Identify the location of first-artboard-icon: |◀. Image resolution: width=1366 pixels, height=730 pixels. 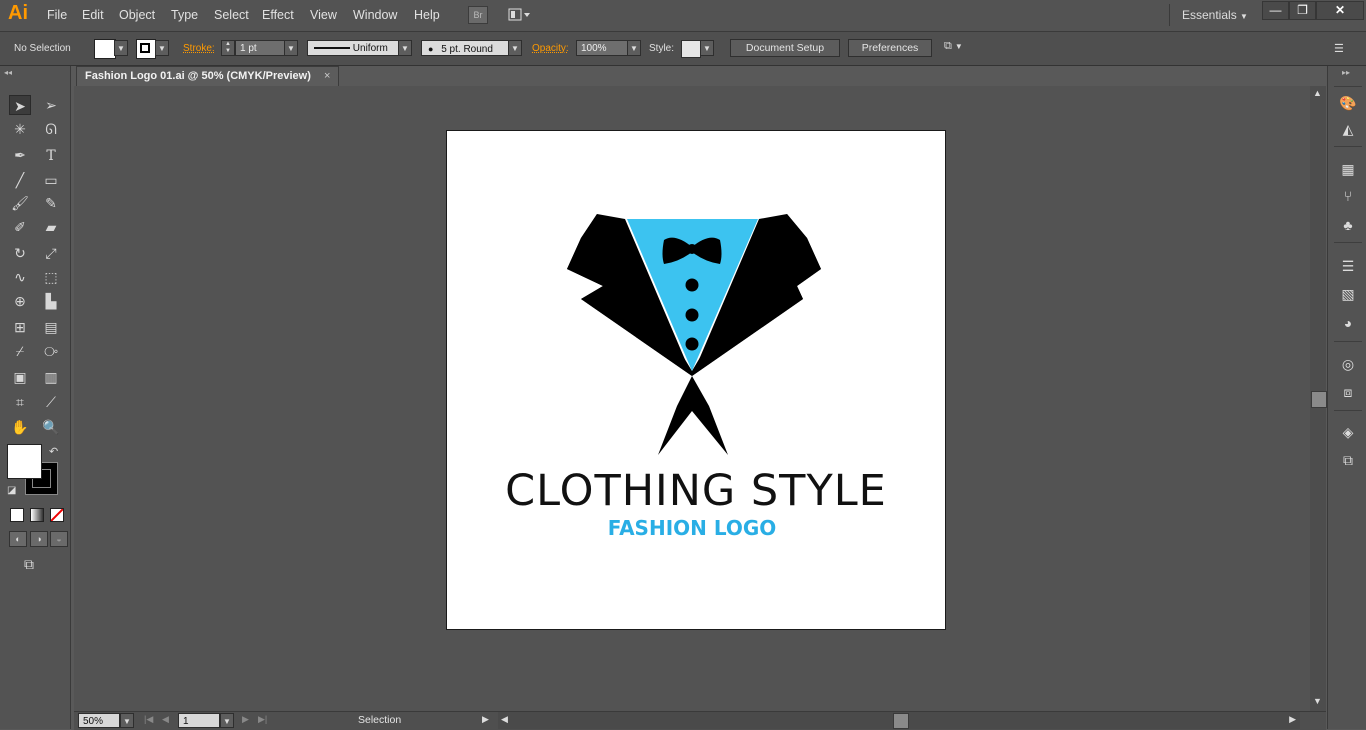
(148, 719).